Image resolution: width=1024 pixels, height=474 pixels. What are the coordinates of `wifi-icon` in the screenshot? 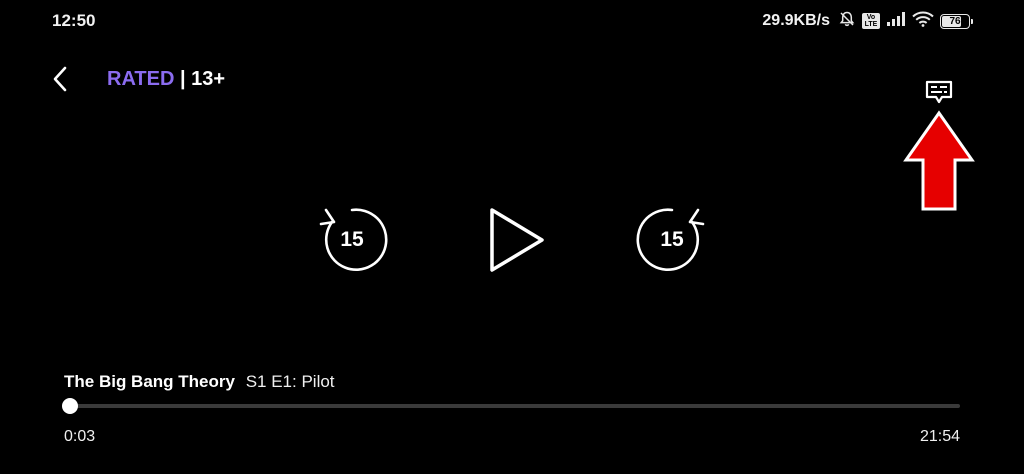 It's located at (923, 21).